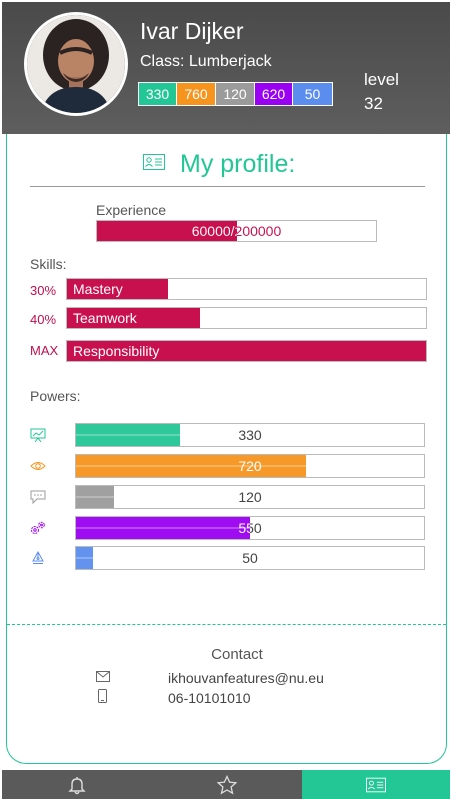  Describe the element at coordinates (226, 624) in the screenshot. I see `contact-divider` at that location.